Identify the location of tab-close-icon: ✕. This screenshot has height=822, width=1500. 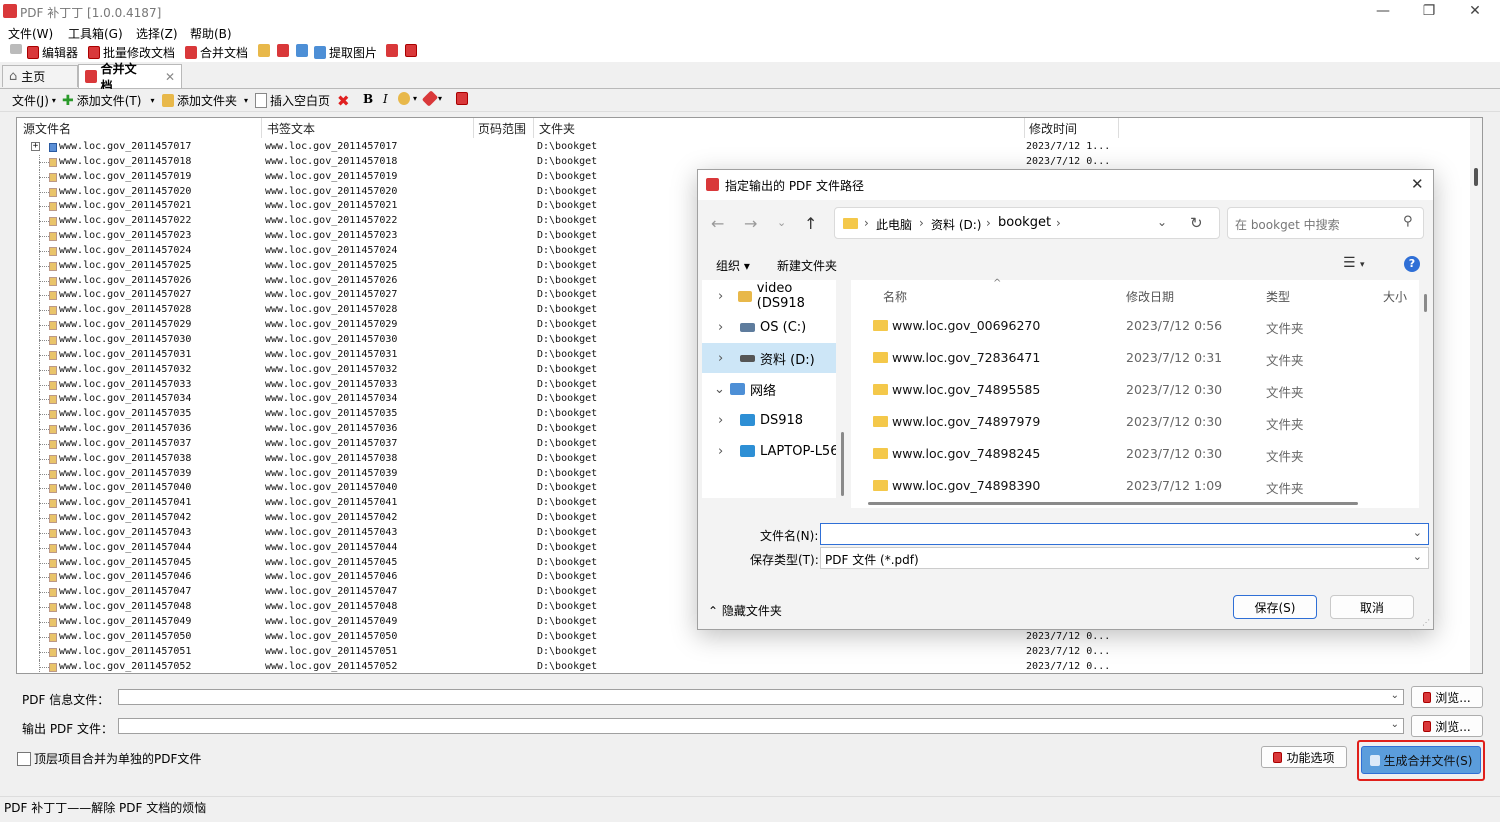
(170, 77).